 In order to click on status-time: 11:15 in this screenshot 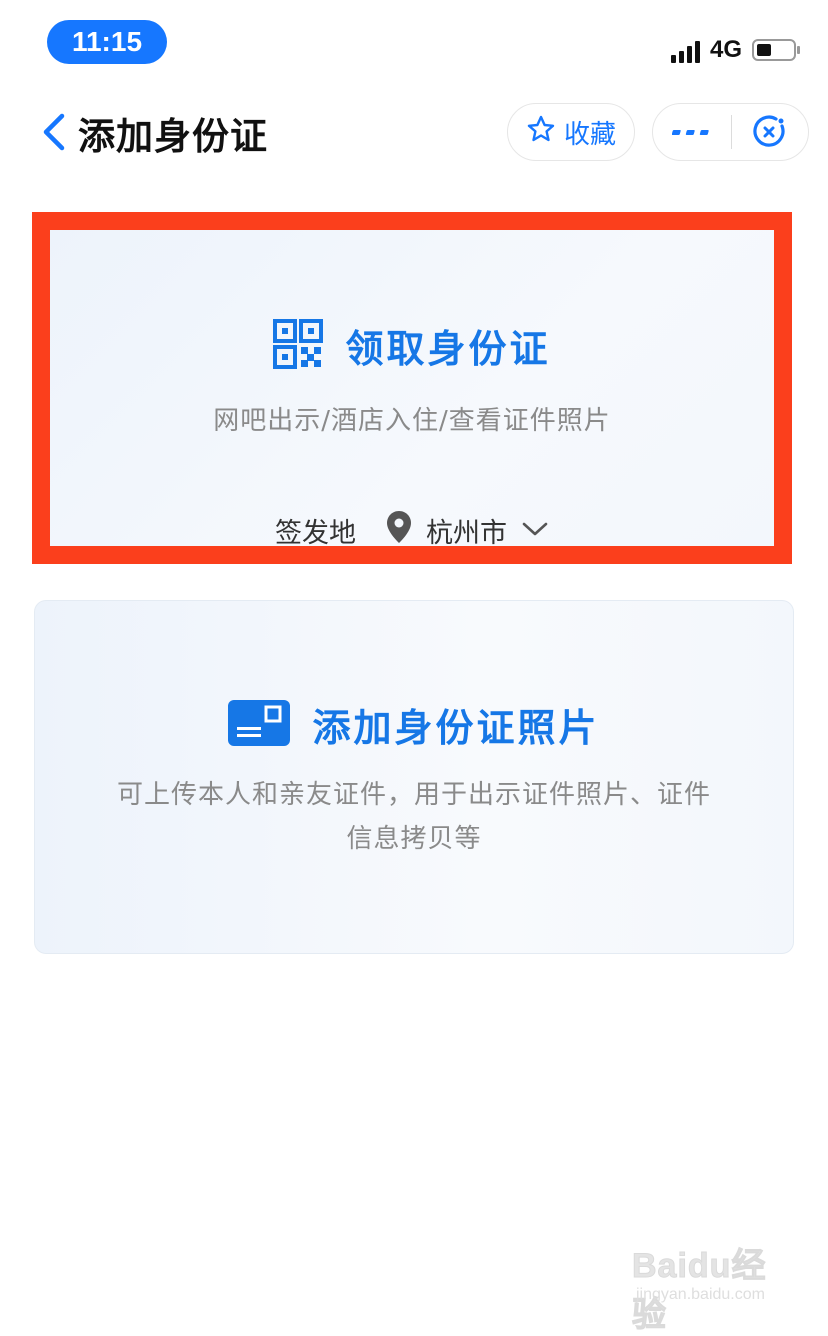, I will do `click(107, 42)`.